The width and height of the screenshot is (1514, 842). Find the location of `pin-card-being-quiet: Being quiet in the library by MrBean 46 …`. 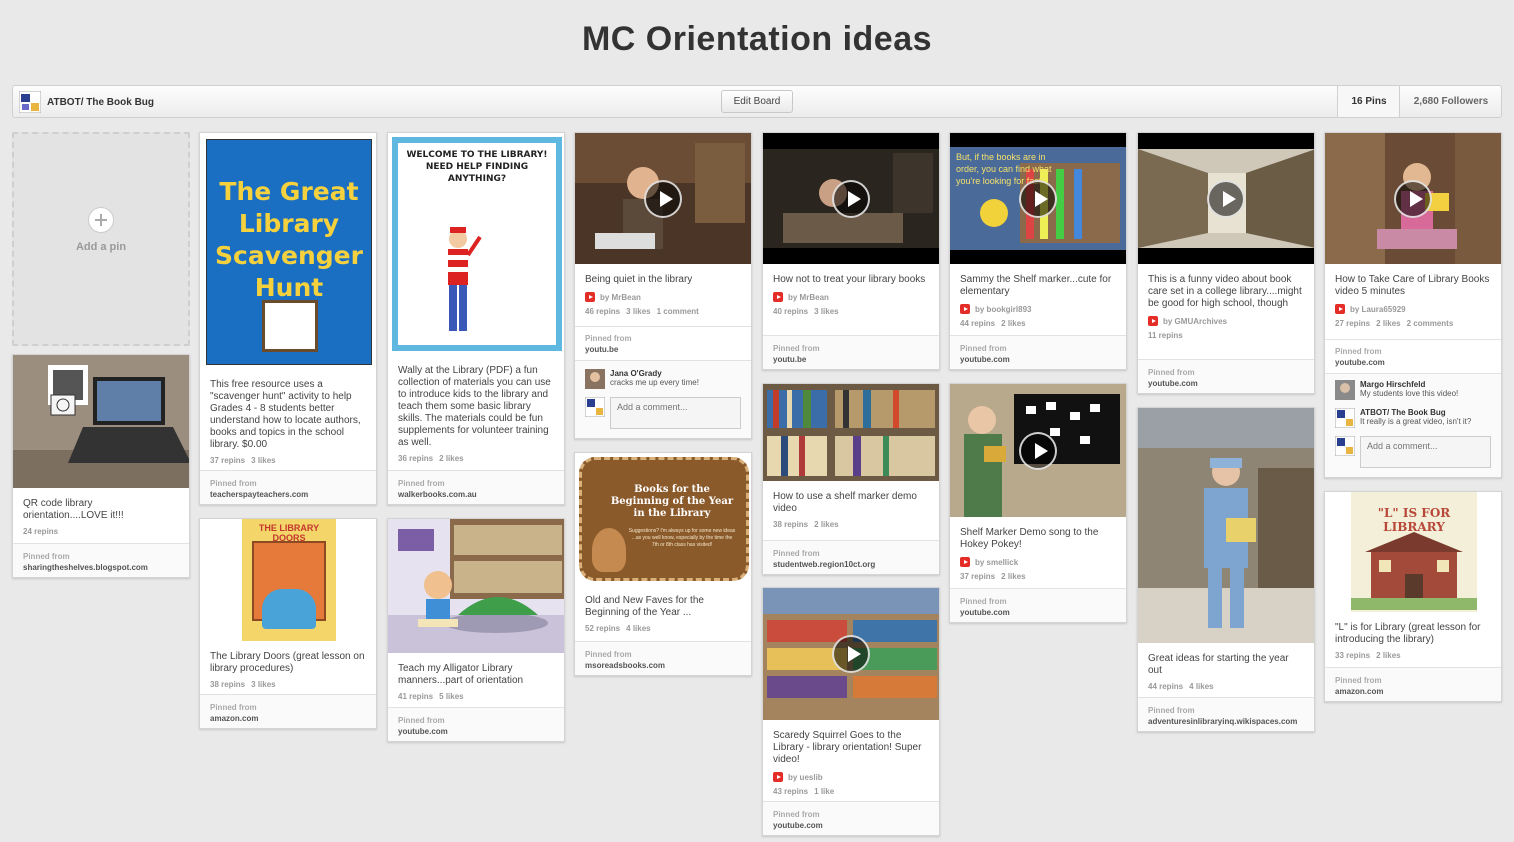

pin-card-being-quiet: Being quiet in the library by MrBean 46 … is located at coordinates (663, 285).